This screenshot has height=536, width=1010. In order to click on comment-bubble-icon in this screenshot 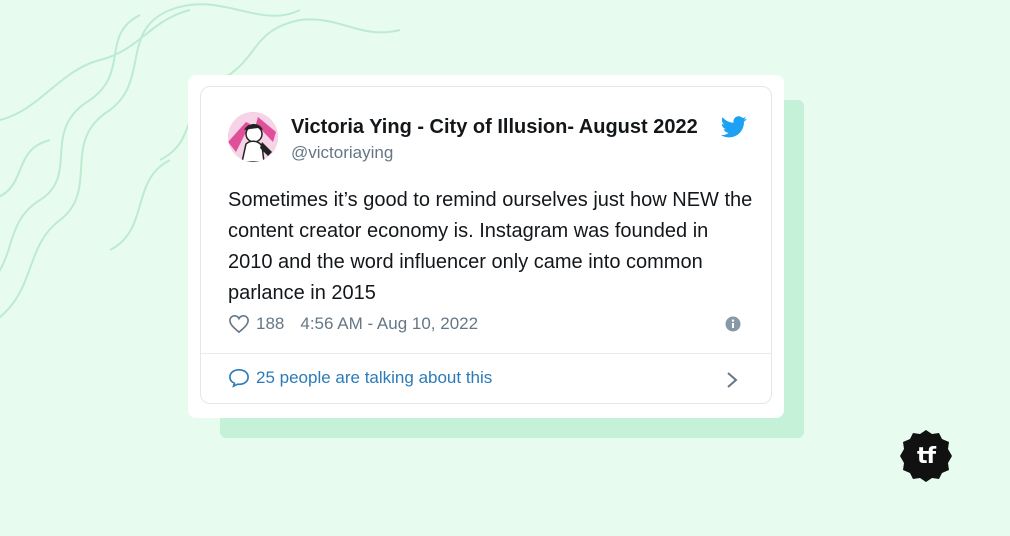, I will do `click(239, 378)`.